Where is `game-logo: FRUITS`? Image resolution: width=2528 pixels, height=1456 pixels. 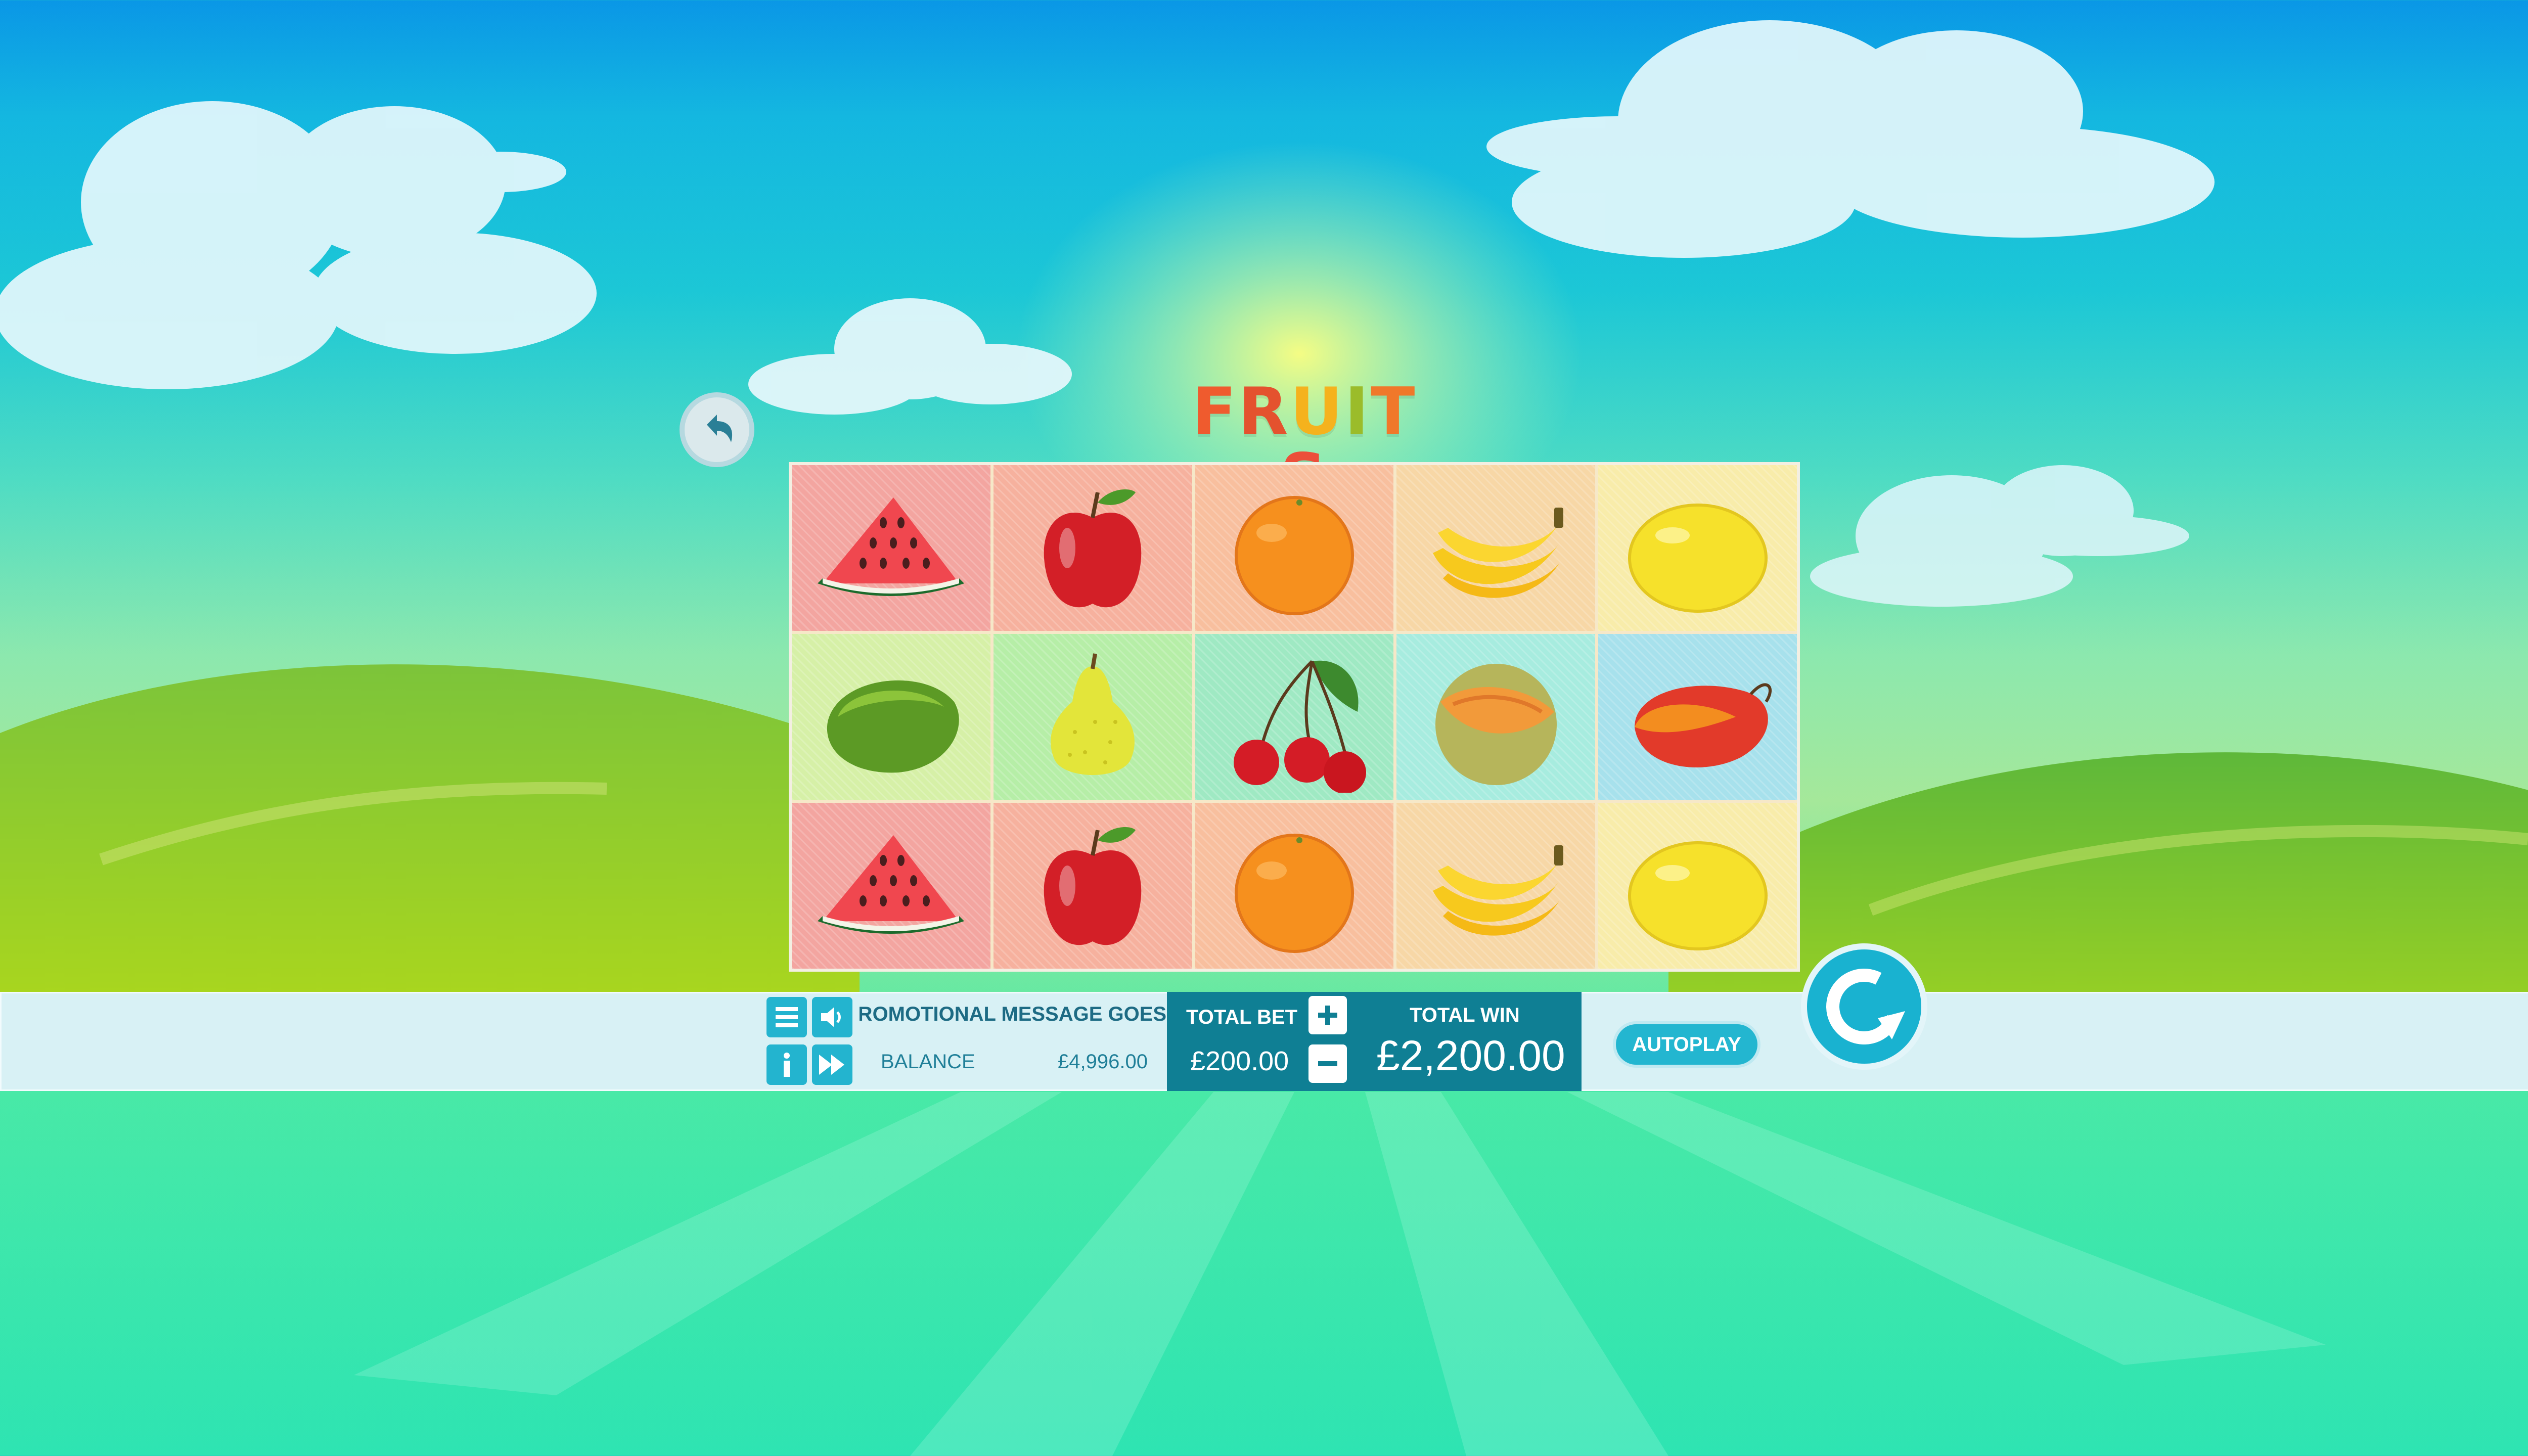
game-logo: FRUITS is located at coordinates (1305, 442).